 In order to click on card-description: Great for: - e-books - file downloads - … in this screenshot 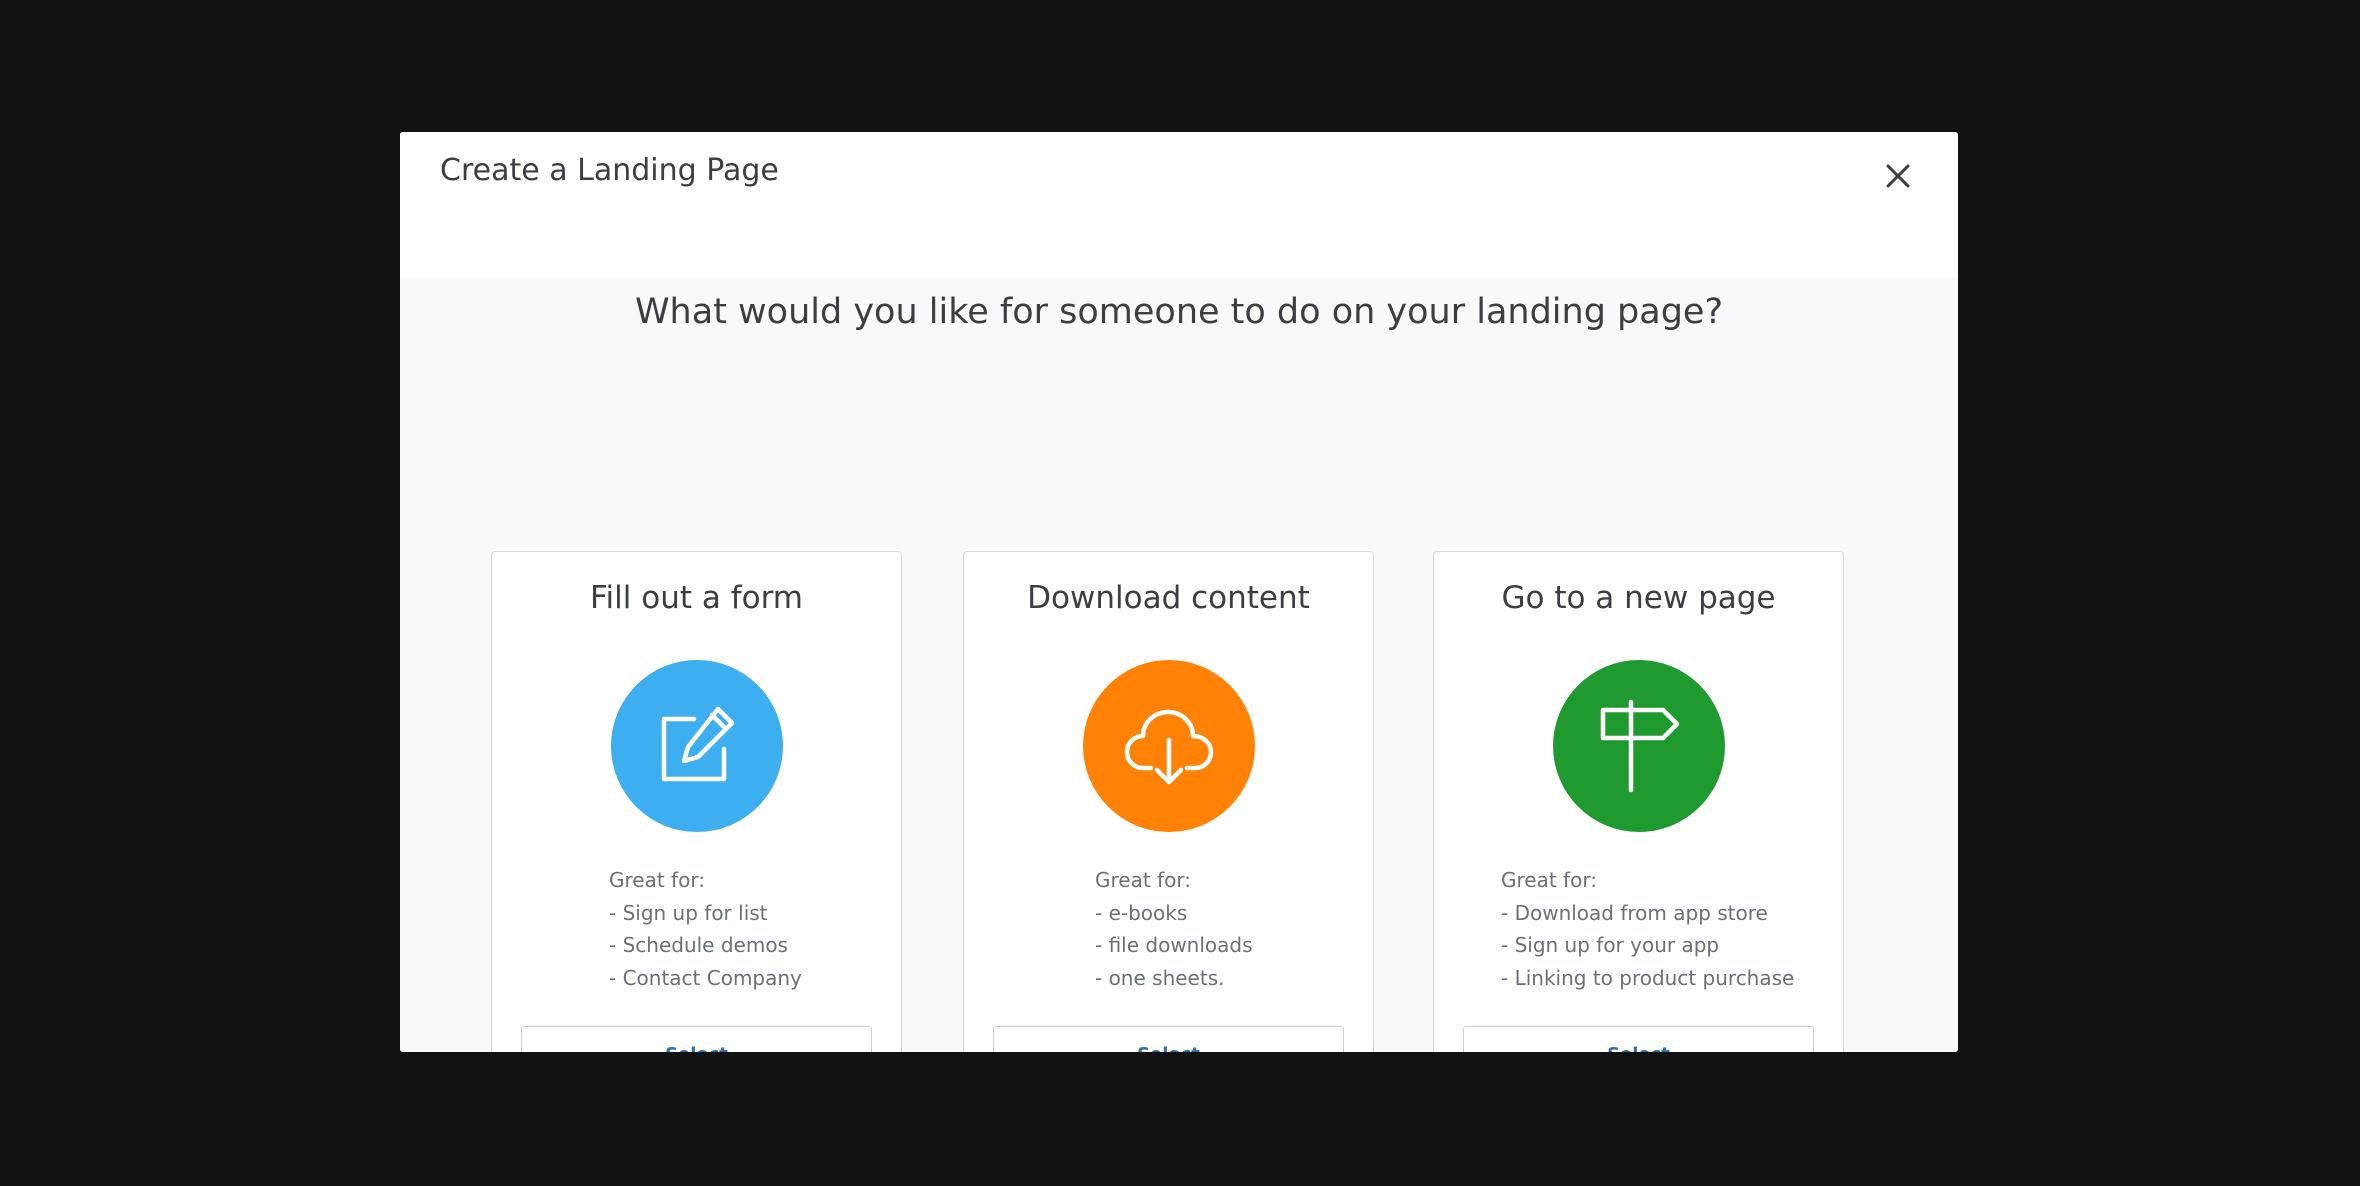, I will do `click(1174, 929)`.